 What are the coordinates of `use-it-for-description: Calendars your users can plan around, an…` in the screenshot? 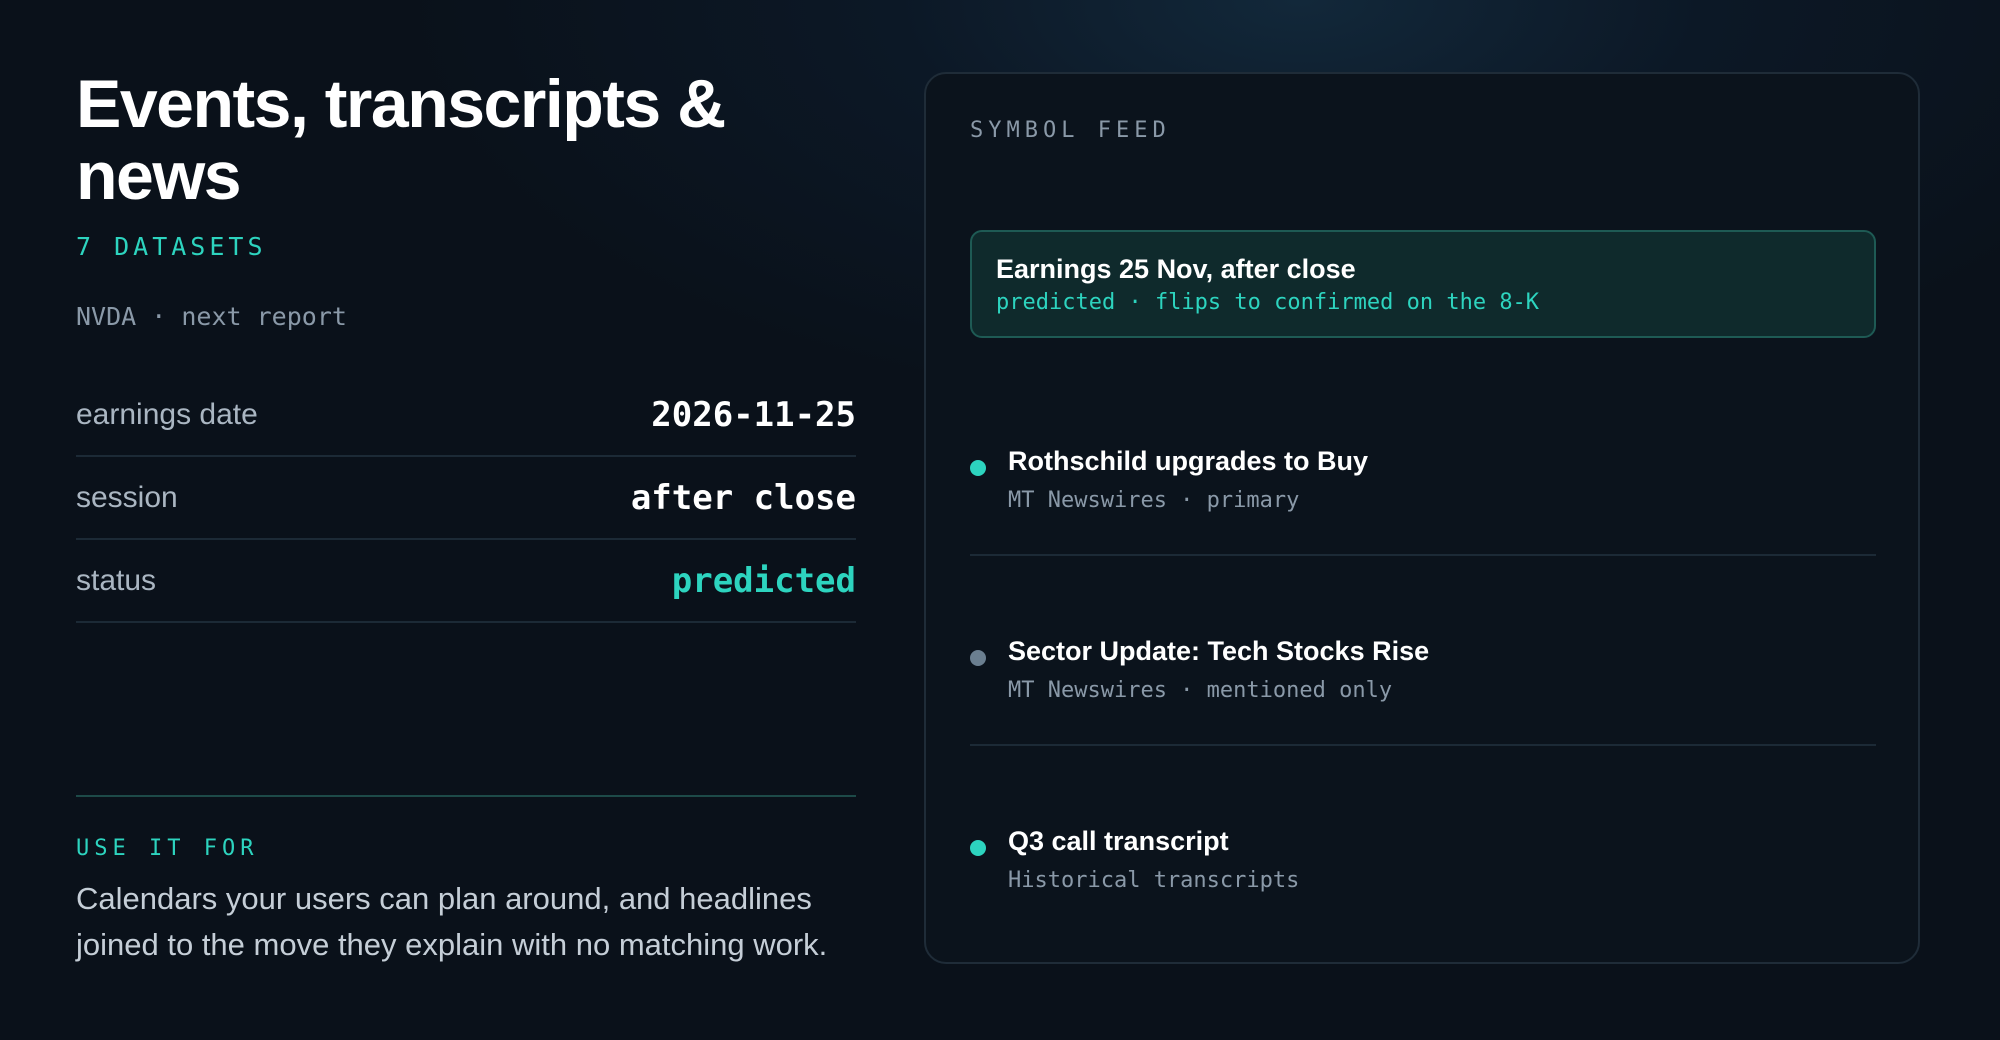 It's located at (452, 921).